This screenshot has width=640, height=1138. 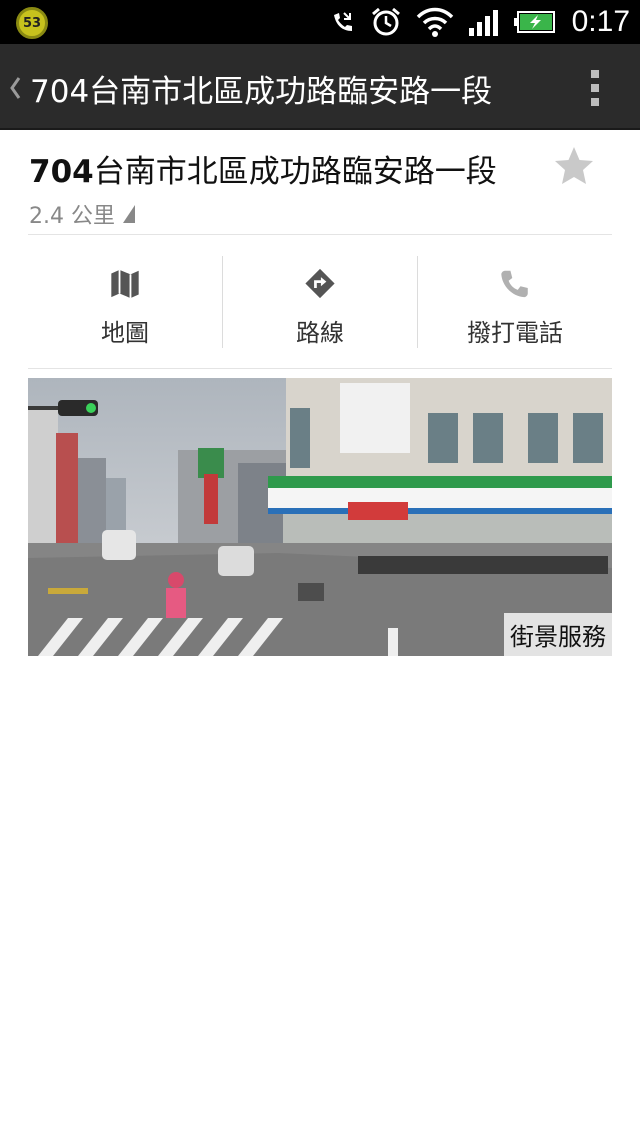 I want to click on place-title-text: 台南市北區成功路臨安路一段, so click(x=295, y=172).